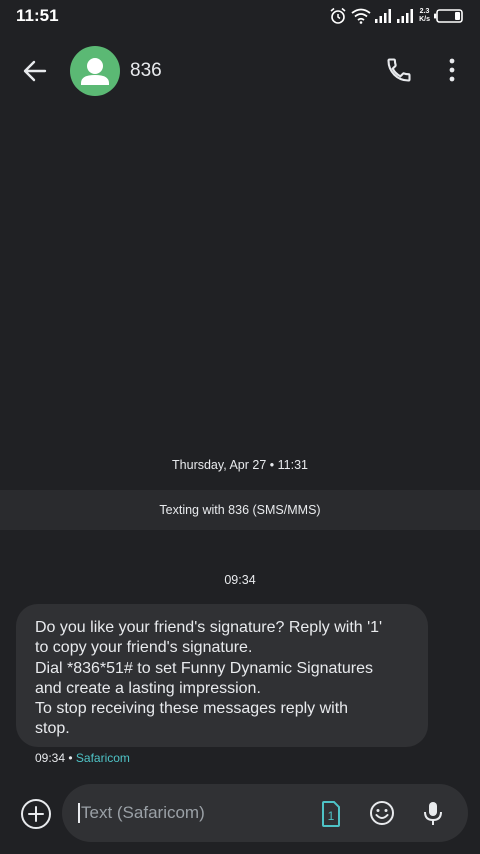 The image size is (480, 854). What do you see at coordinates (102, 758) in the screenshot?
I see `message-meta-carrier: Safaricom` at bounding box center [102, 758].